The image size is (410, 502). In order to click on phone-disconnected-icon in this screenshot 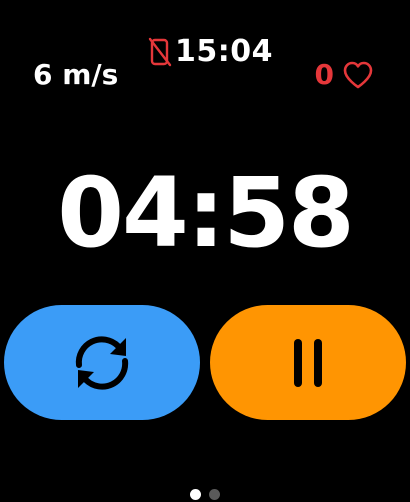, I will do `click(160, 52)`.